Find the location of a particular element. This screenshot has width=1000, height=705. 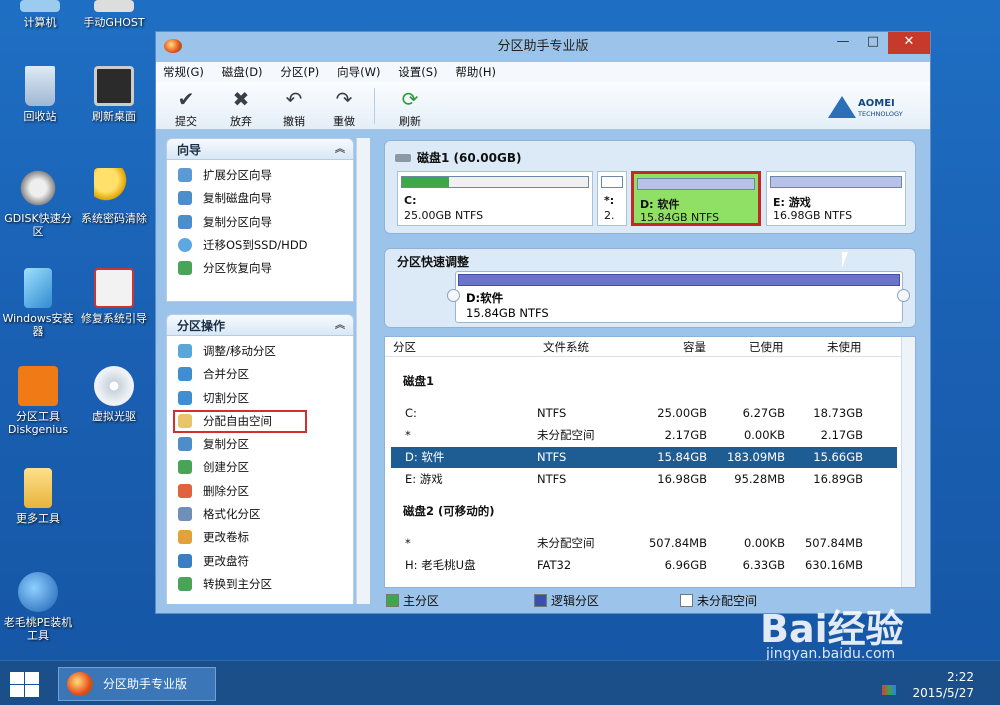

quick-adjust-title: 分区快速调整 is located at coordinates (433, 262).